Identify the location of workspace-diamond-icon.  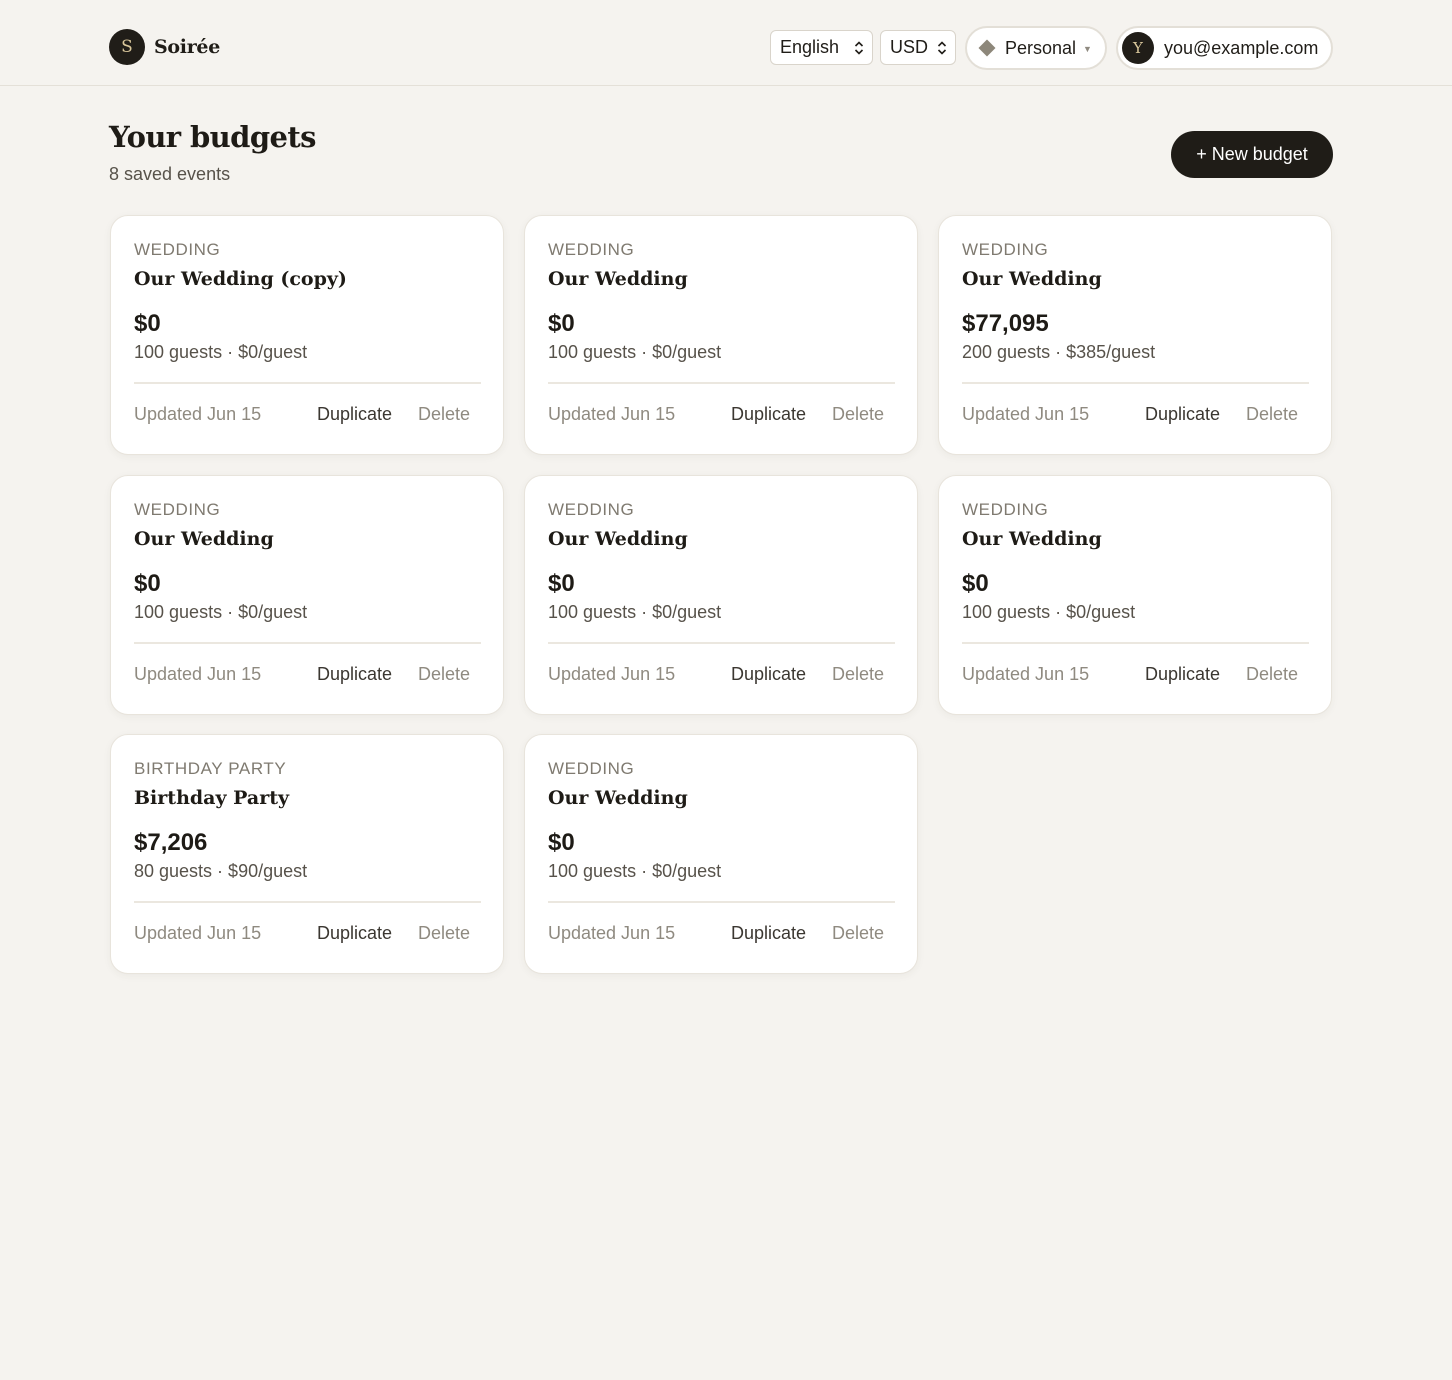
(987, 48).